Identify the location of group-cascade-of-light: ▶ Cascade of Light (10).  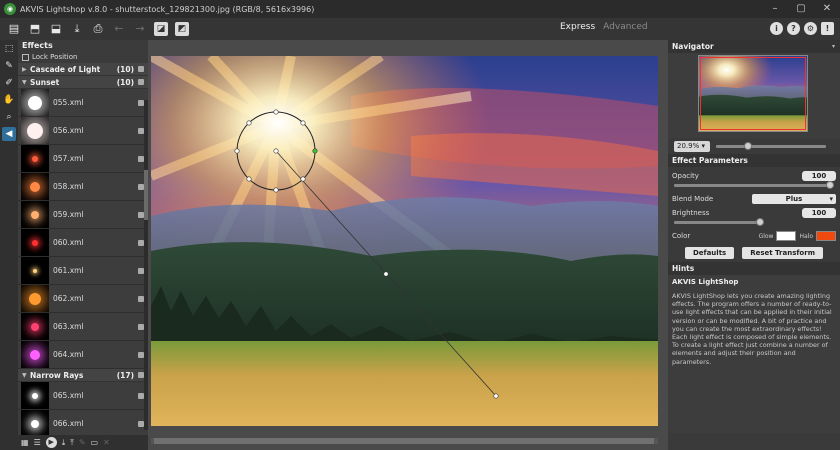
(83, 69).